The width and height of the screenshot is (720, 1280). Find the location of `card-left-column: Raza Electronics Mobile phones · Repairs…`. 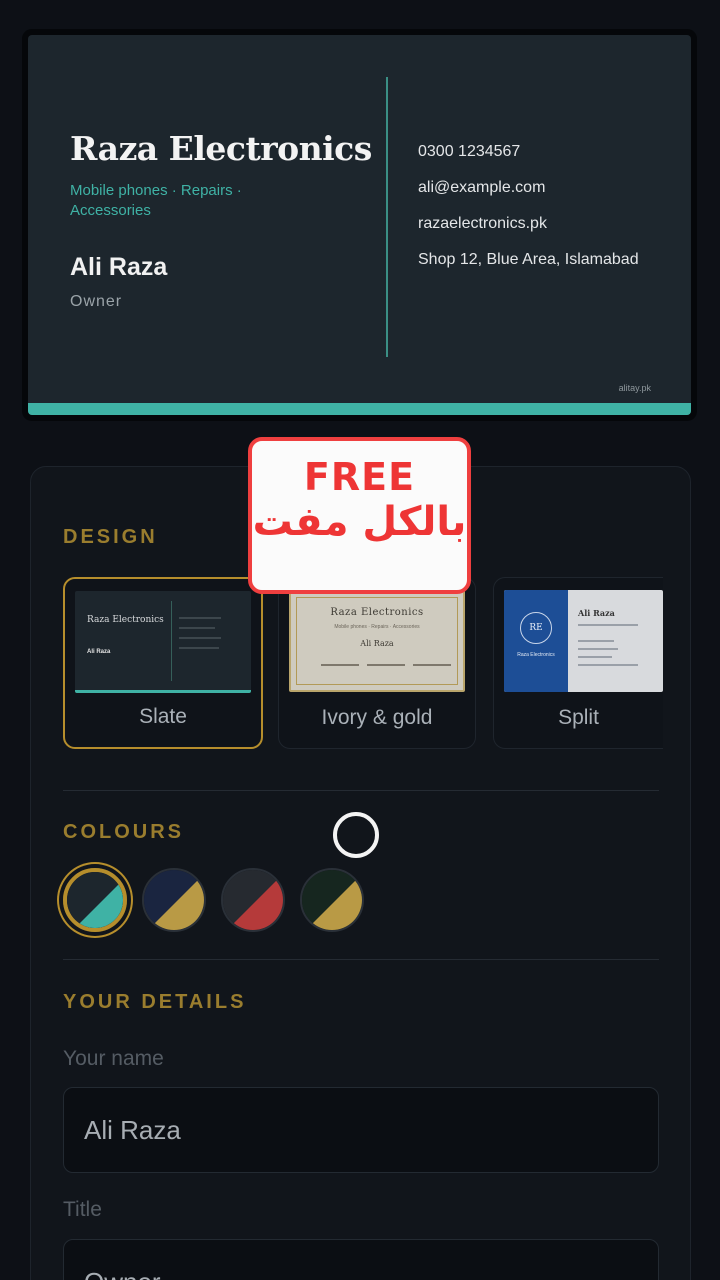

card-left-column: Raza Electronics Mobile phones · Repairs… is located at coordinates (221, 225).